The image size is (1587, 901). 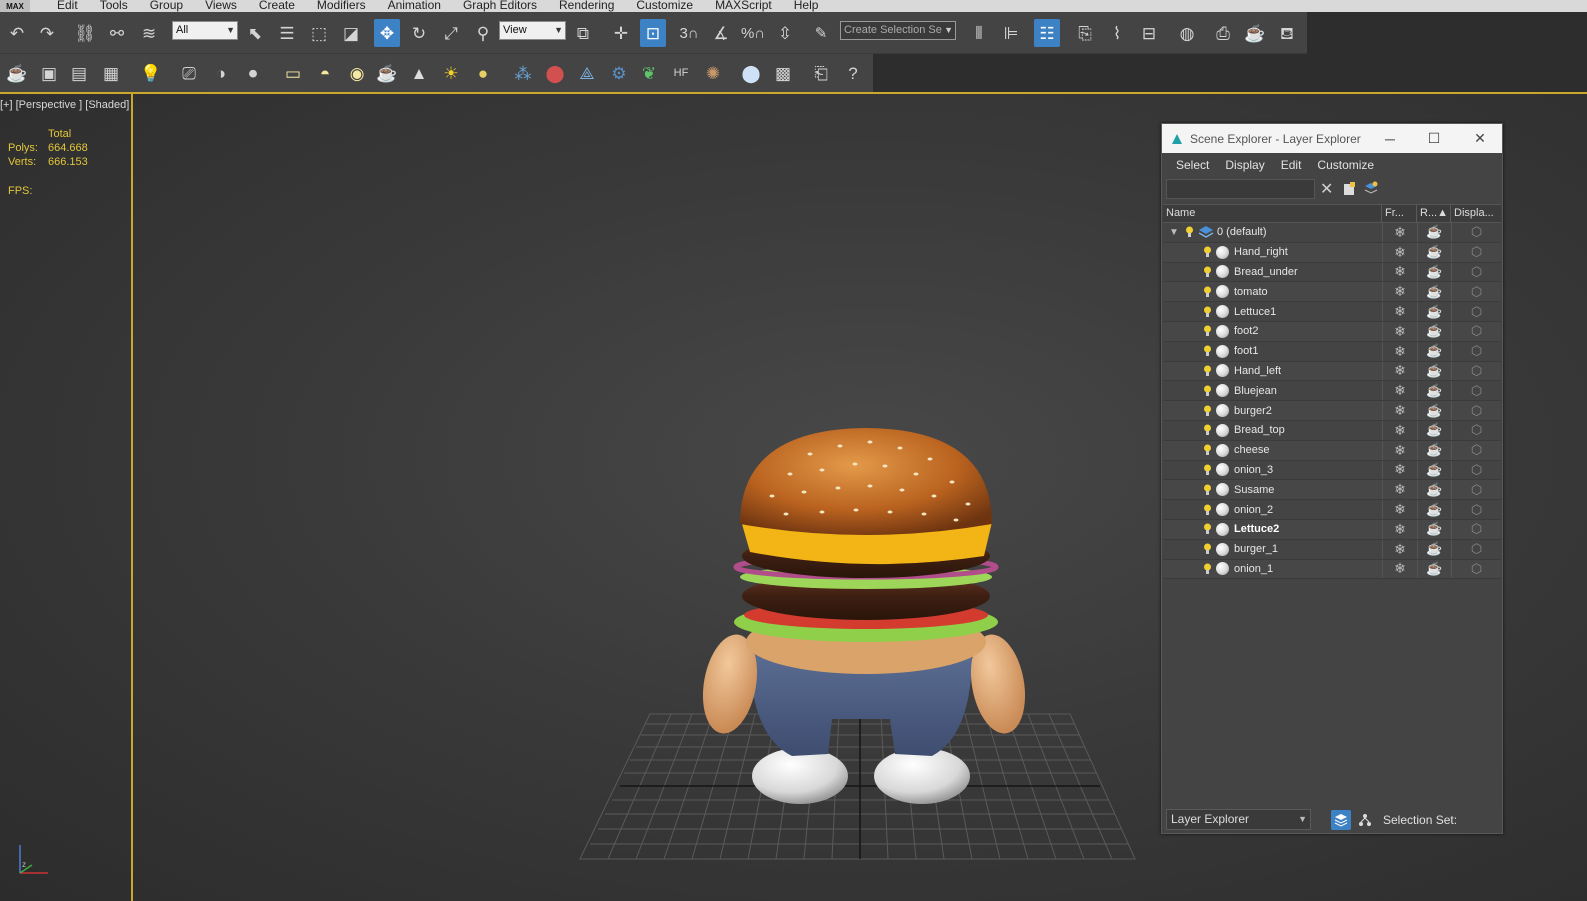 I want to click on table-icon: ▦, so click(x=111, y=73).